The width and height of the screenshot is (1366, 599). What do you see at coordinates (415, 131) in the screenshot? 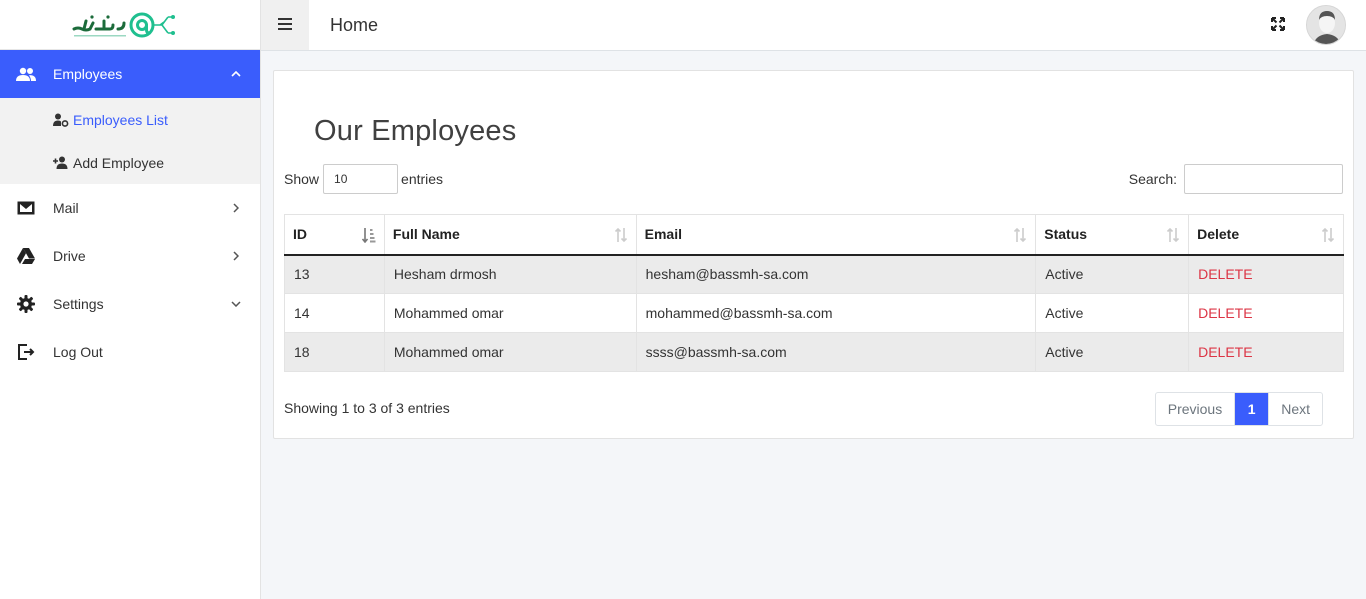
I see `card-title: Our Employees` at bounding box center [415, 131].